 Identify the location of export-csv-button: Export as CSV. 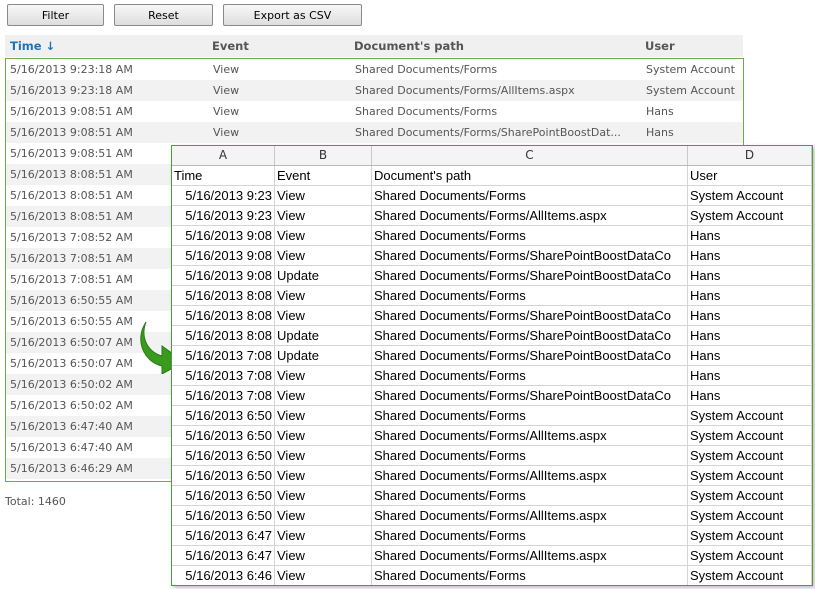
(292, 15).